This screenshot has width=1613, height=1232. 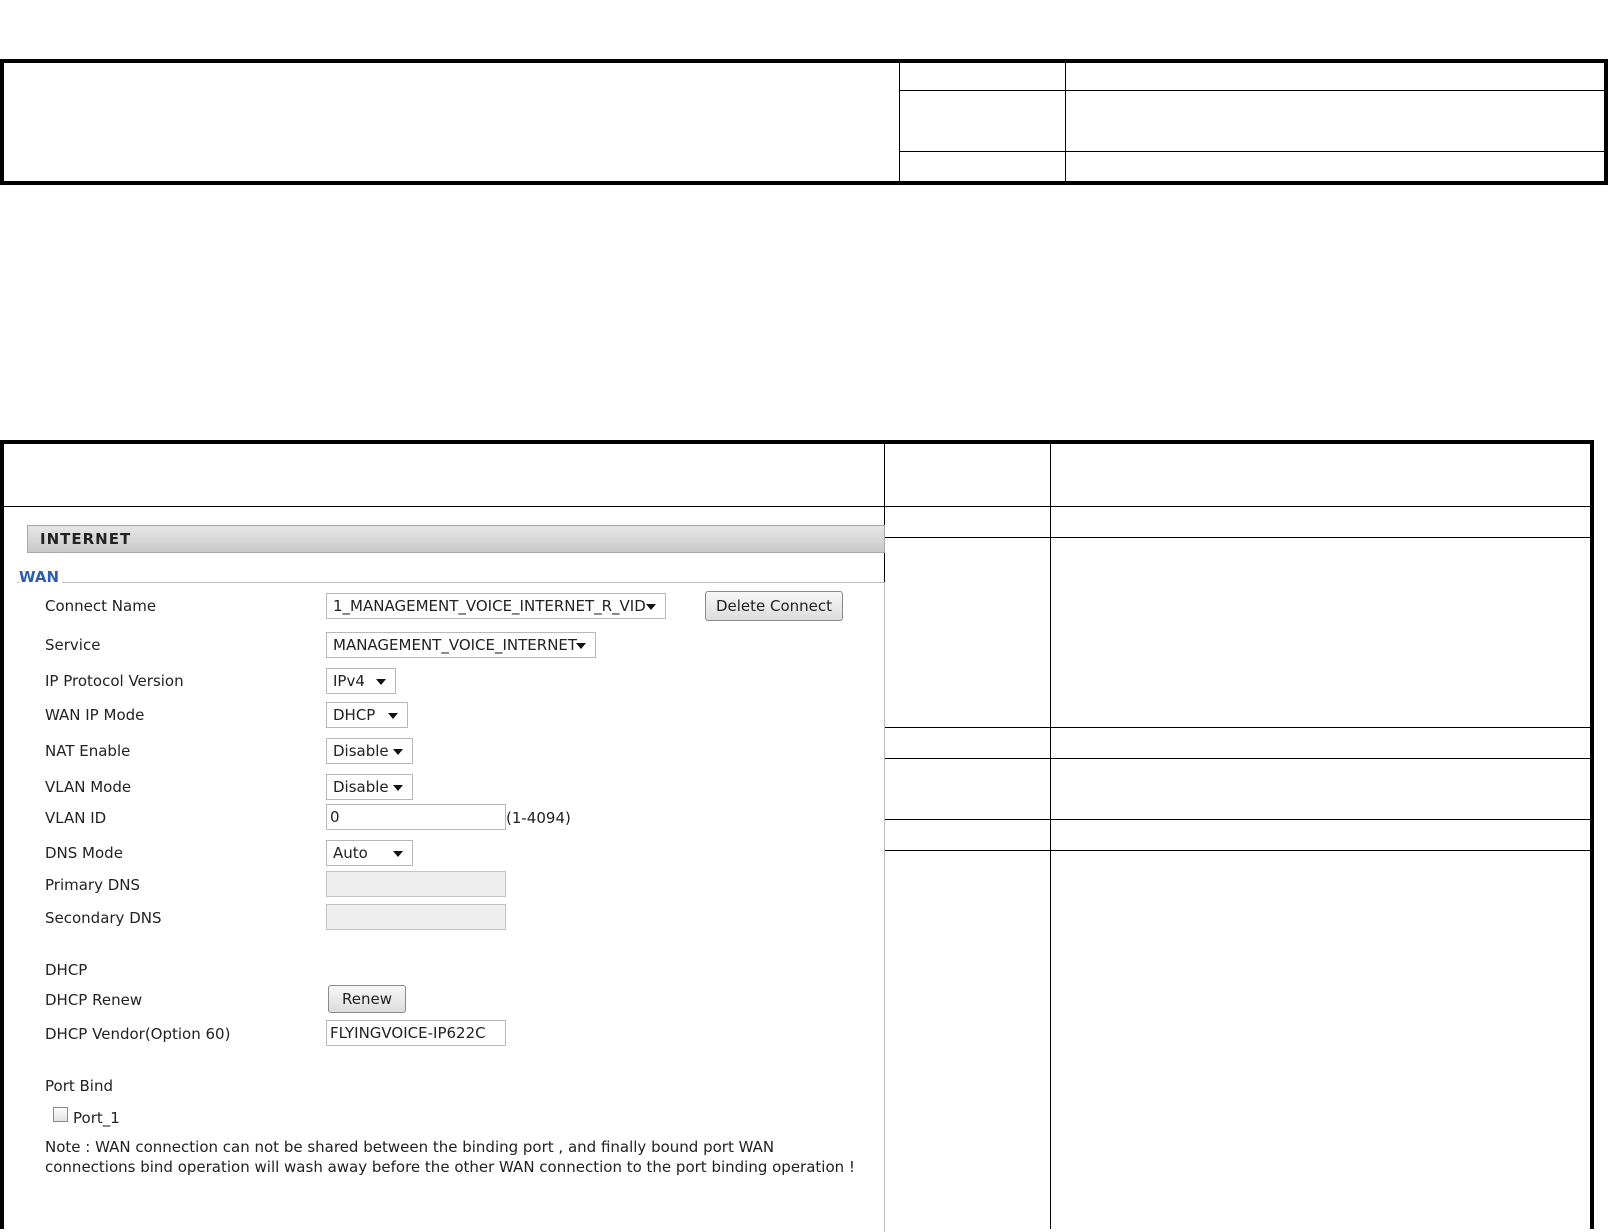 I want to click on dns-mode-label: DNS Mode, so click(x=84, y=853).